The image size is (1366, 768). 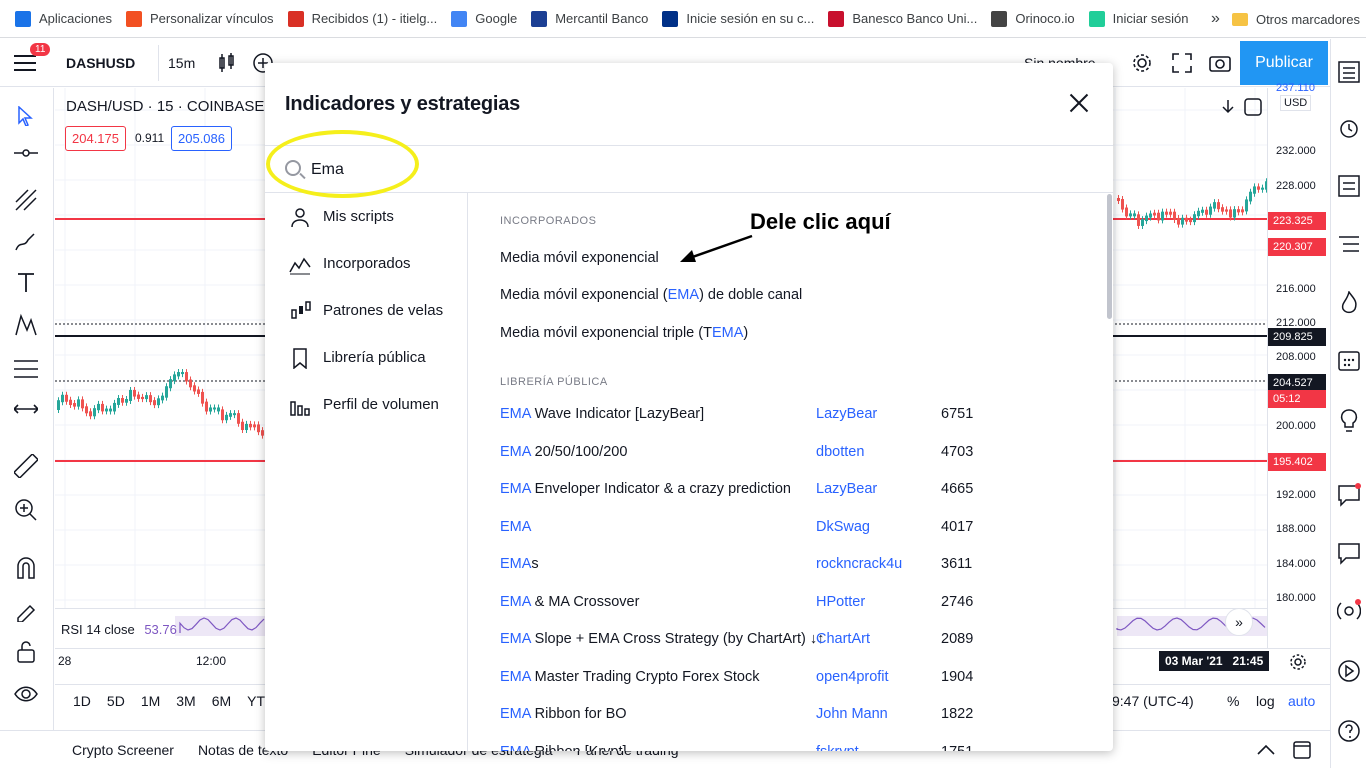 What do you see at coordinates (366, 404) in the screenshot?
I see `category-item: Perfil de volumen` at bounding box center [366, 404].